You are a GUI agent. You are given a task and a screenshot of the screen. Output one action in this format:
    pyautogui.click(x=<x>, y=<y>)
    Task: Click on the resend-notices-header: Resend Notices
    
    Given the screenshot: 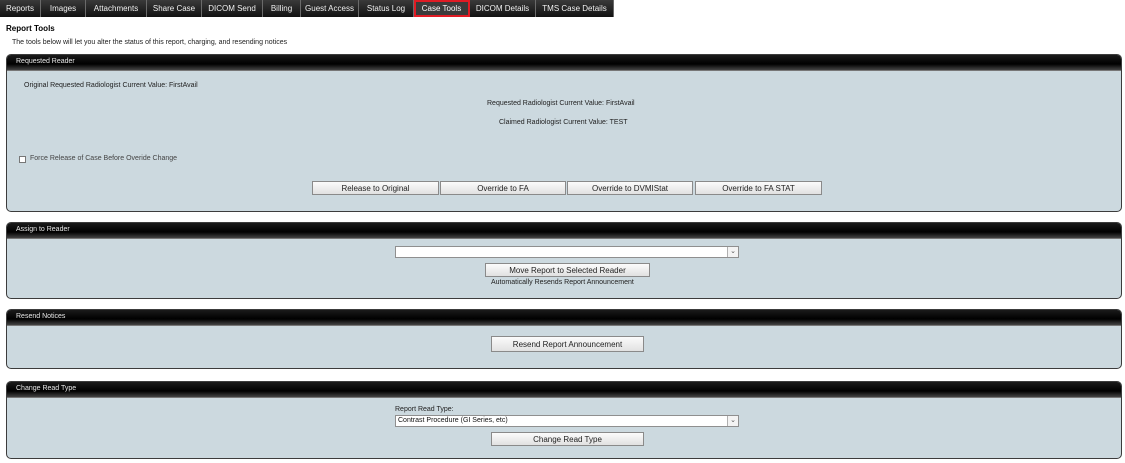 What is the action you would take?
    pyautogui.click(x=564, y=318)
    